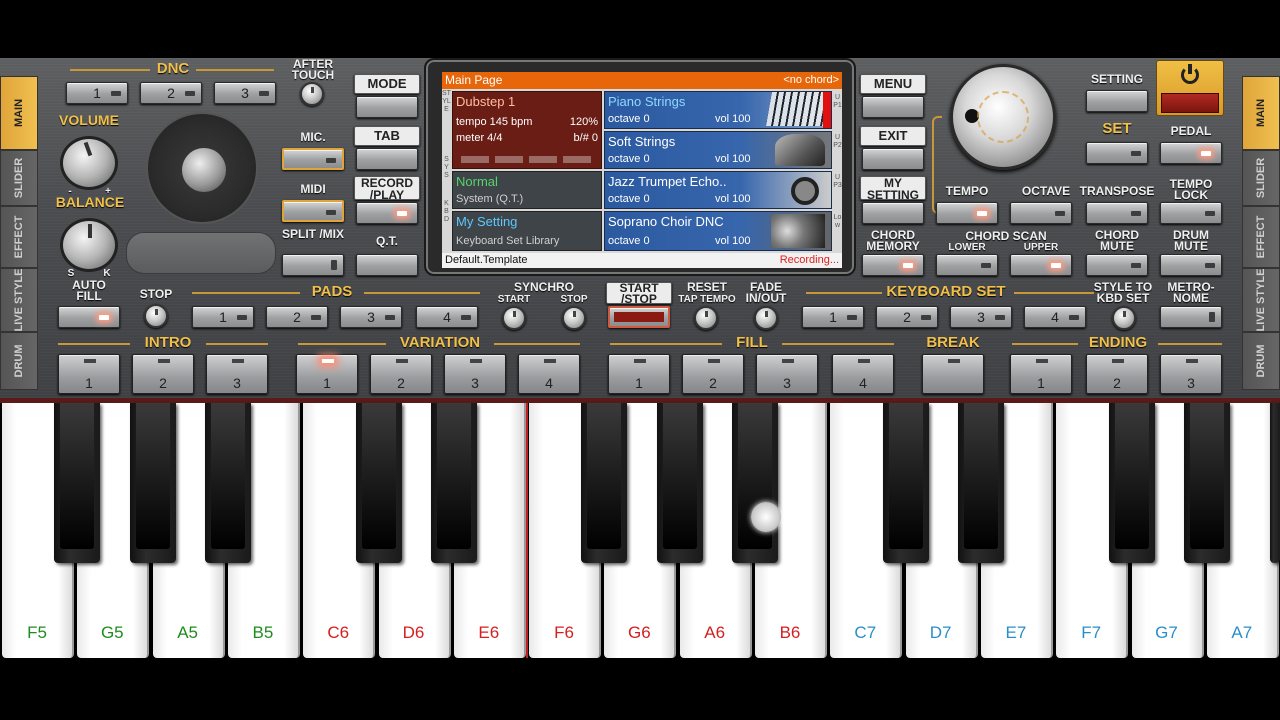 This screenshot has width=1280, height=720. I want to click on drum-mute-button, so click(1191, 265).